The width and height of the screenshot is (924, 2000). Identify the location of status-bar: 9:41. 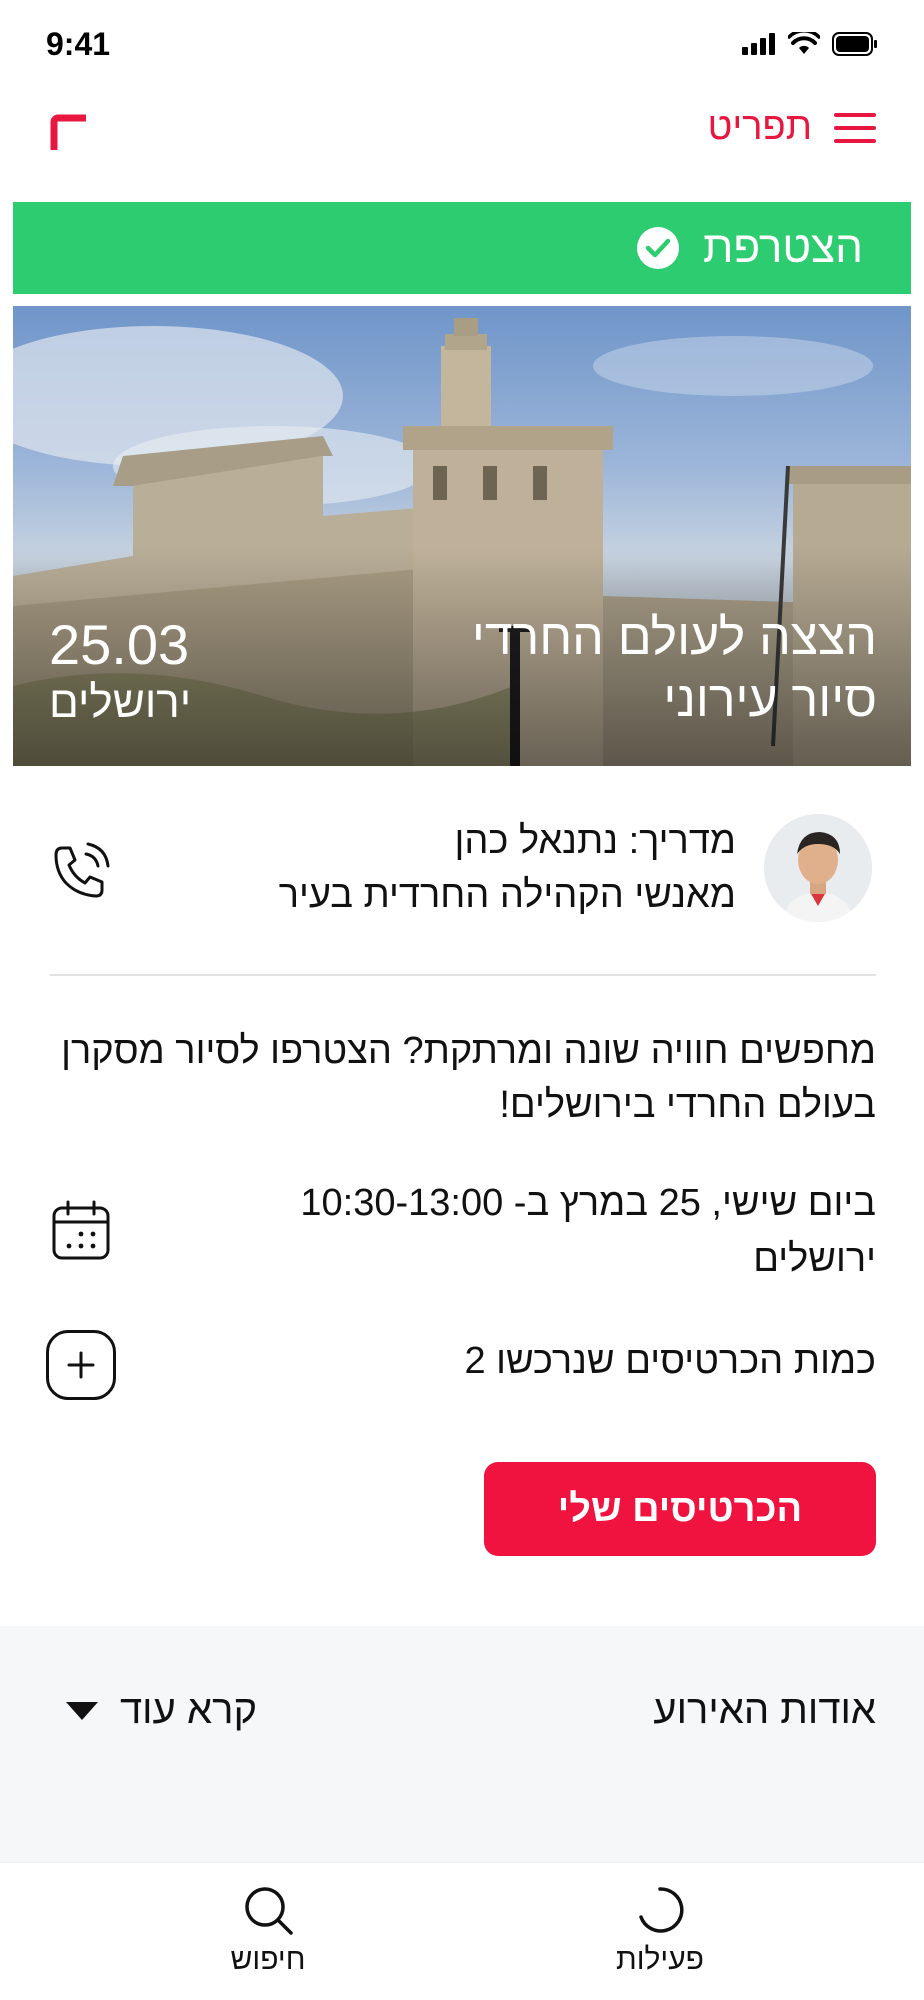
(462, 45).